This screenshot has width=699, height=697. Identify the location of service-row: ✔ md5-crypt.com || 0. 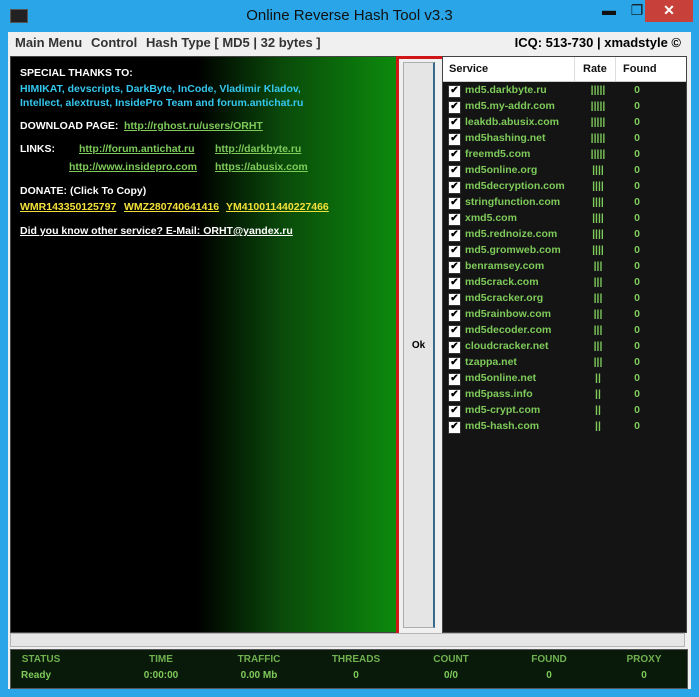
(564, 411).